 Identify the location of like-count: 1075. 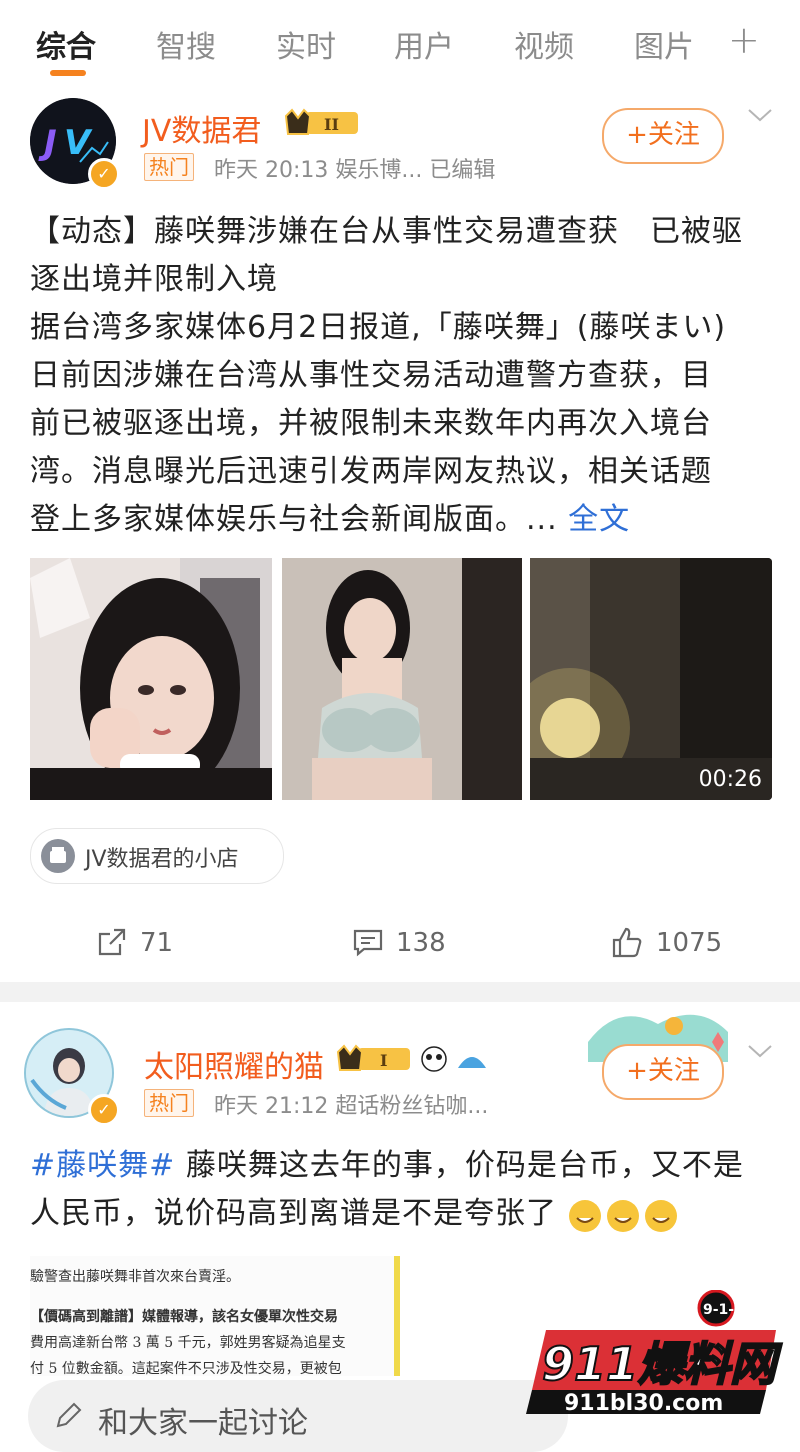
(689, 943).